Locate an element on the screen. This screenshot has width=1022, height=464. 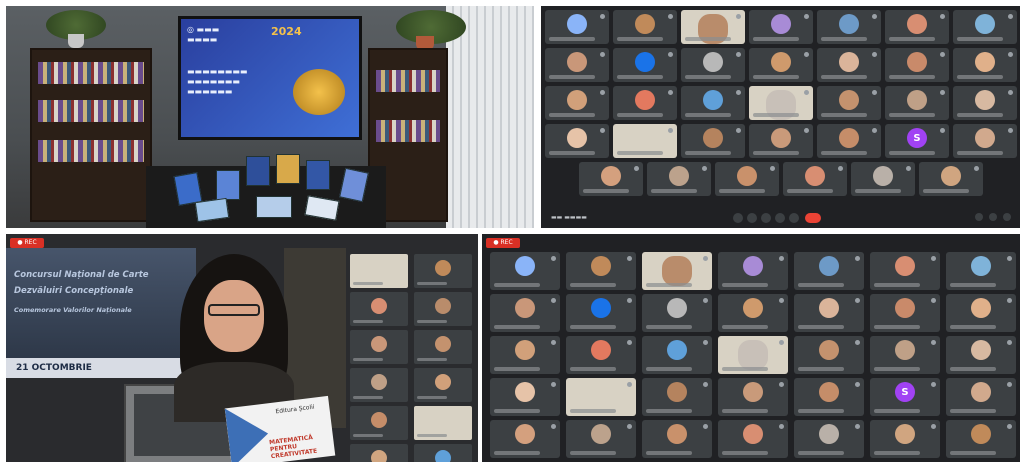
info-button is located at coordinates (979, 217).